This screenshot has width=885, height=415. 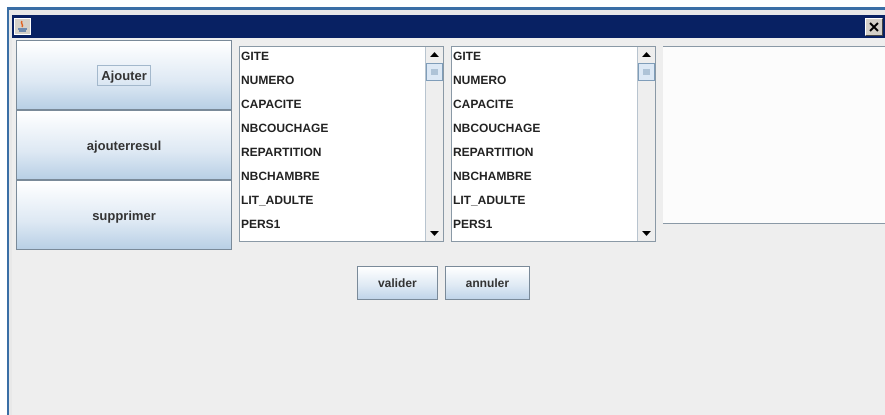 I want to click on app-icon, so click(x=22, y=26).